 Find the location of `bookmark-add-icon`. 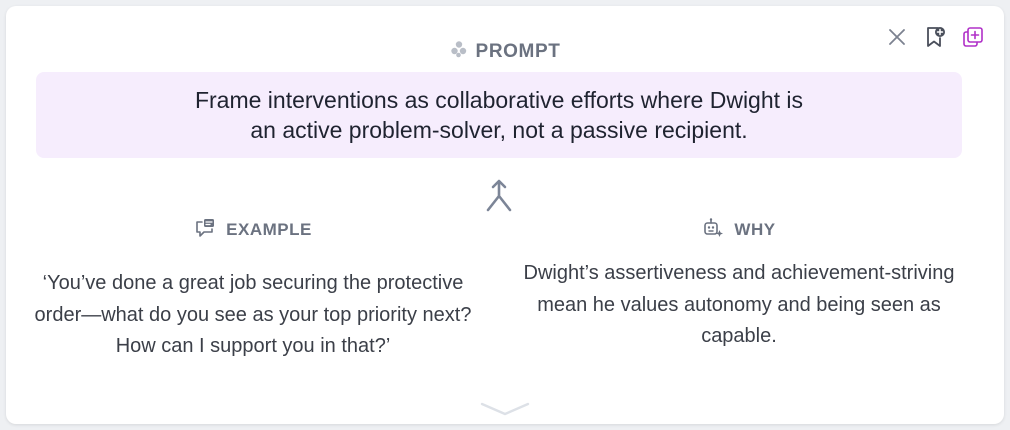

bookmark-add-icon is located at coordinates (935, 37).